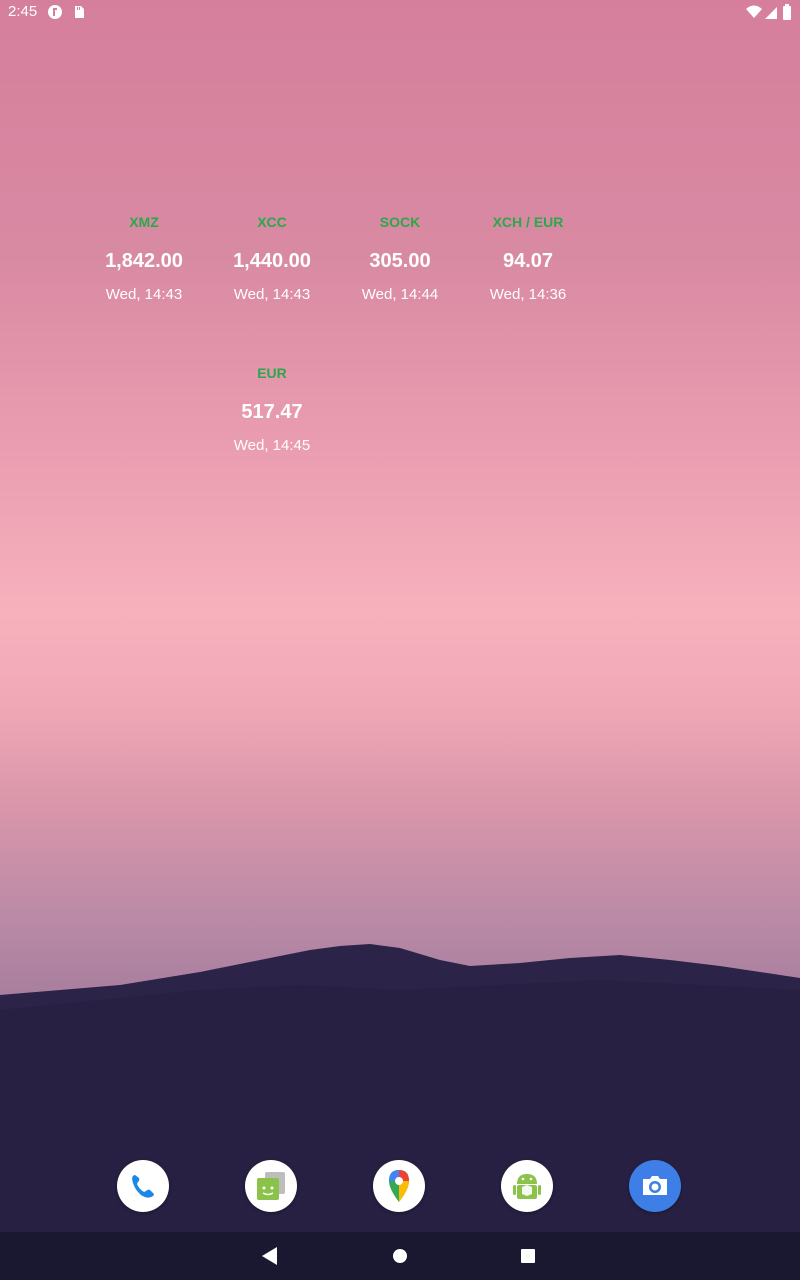 Image resolution: width=800 pixels, height=1280 pixels. I want to click on widget-value: 94.07, so click(528, 261).